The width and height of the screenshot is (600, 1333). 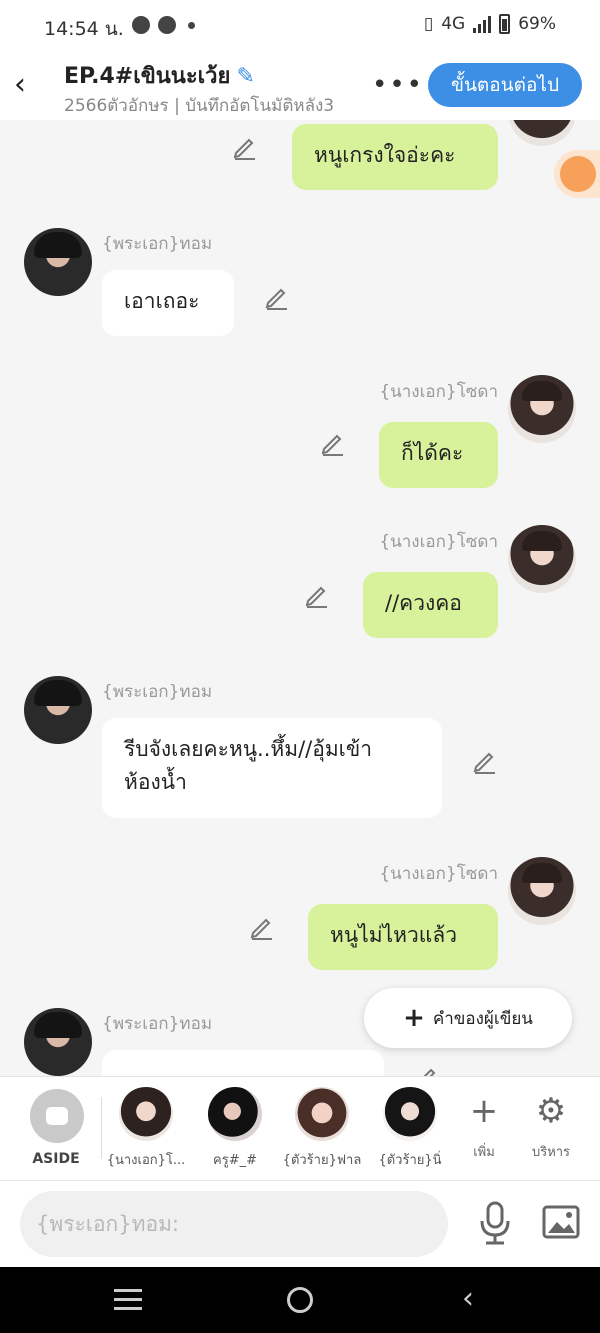 What do you see at coordinates (84, 29) in the screenshot?
I see `status-time: 14:54 น.` at bounding box center [84, 29].